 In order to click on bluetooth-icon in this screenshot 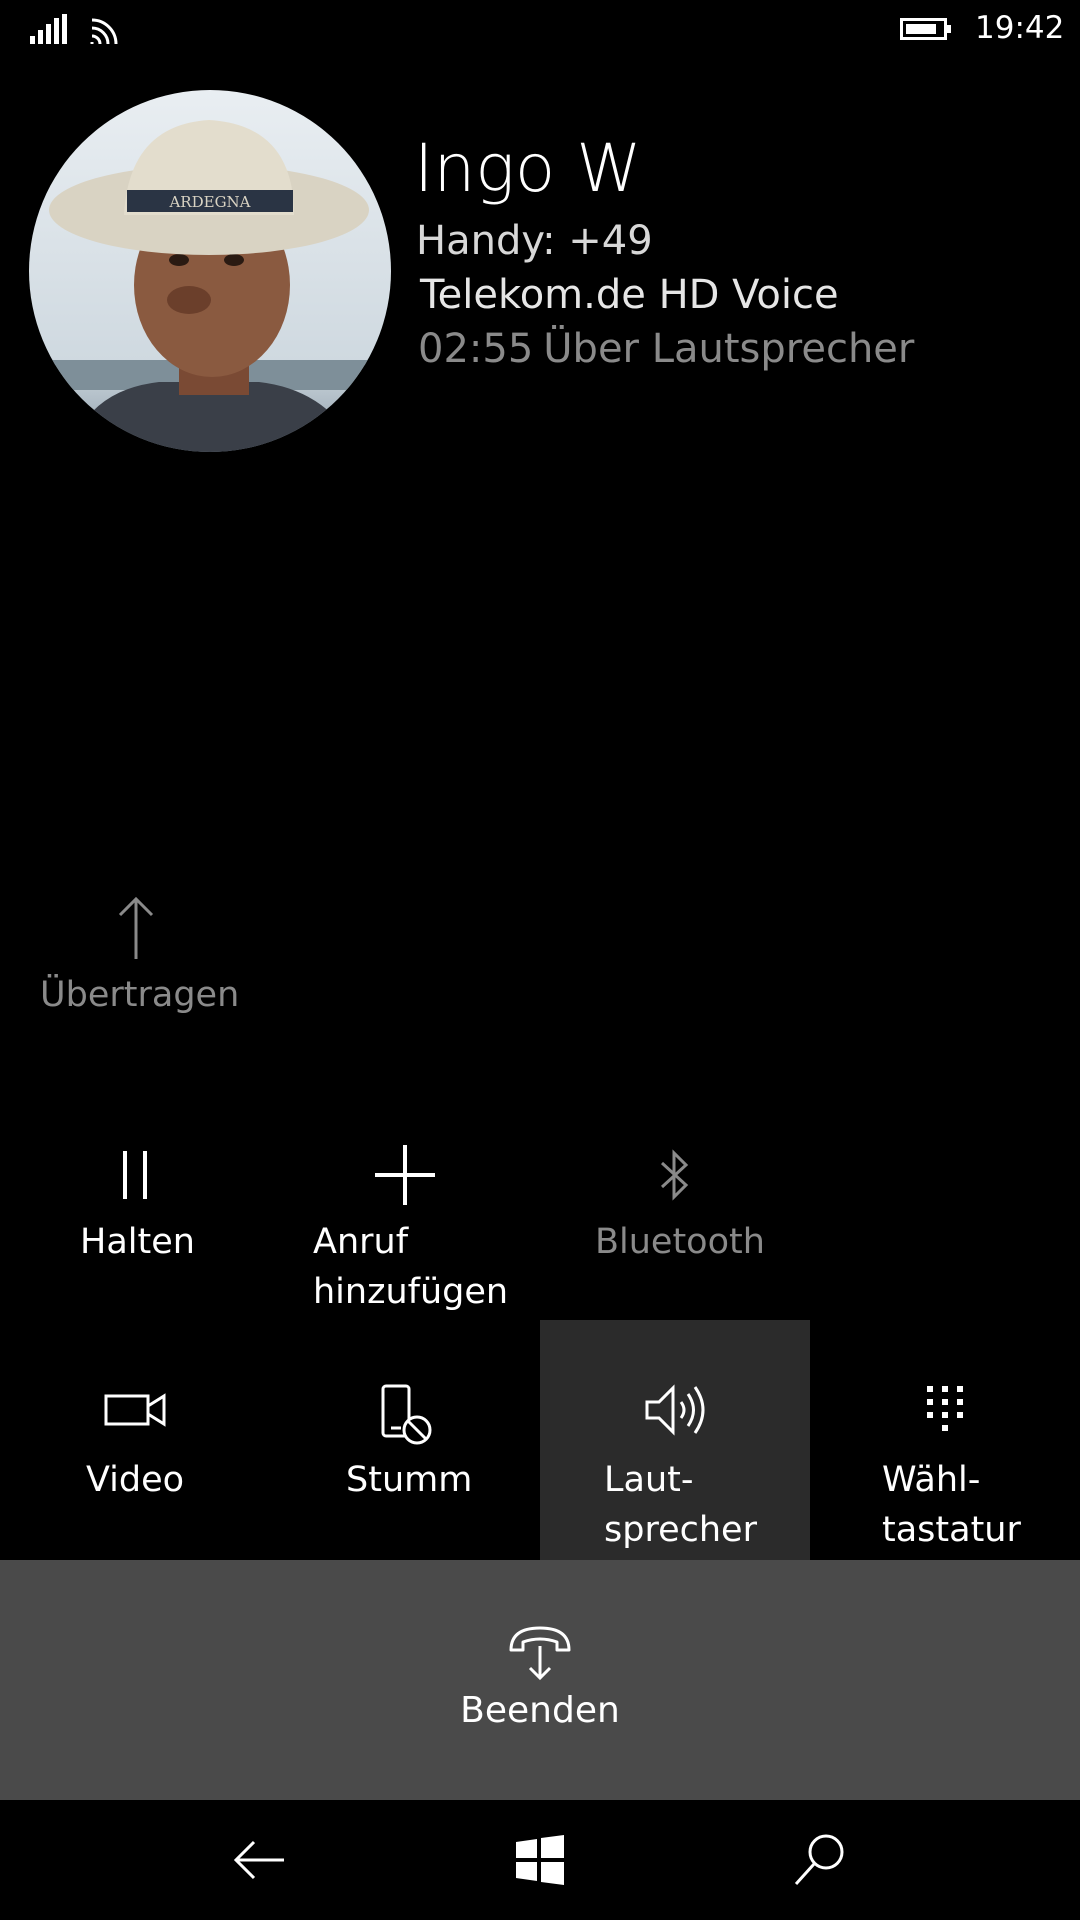, I will do `click(675, 1175)`.